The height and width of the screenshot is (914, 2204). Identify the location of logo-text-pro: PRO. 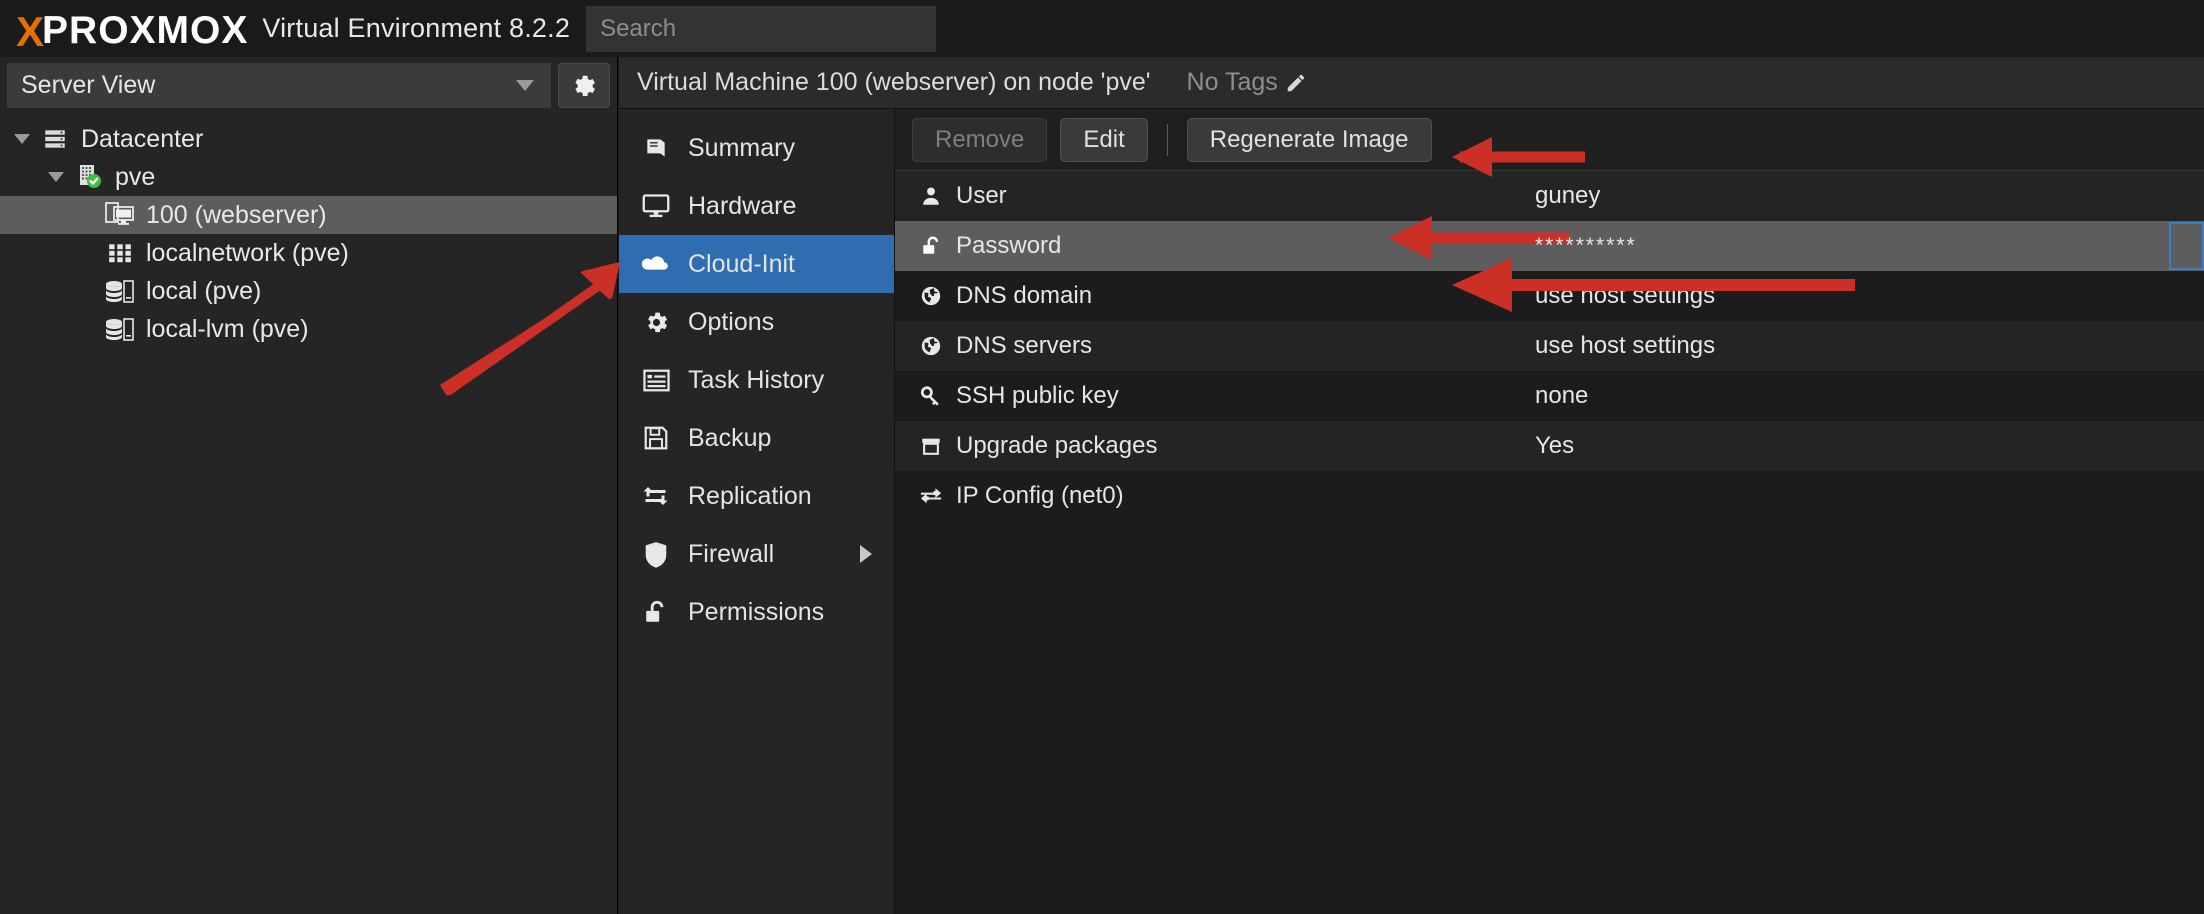
(86, 30).